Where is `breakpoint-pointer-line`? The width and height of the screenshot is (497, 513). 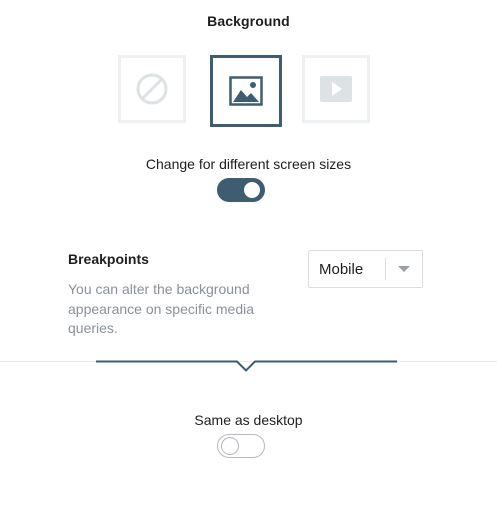 breakpoint-pointer-line is located at coordinates (246, 366).